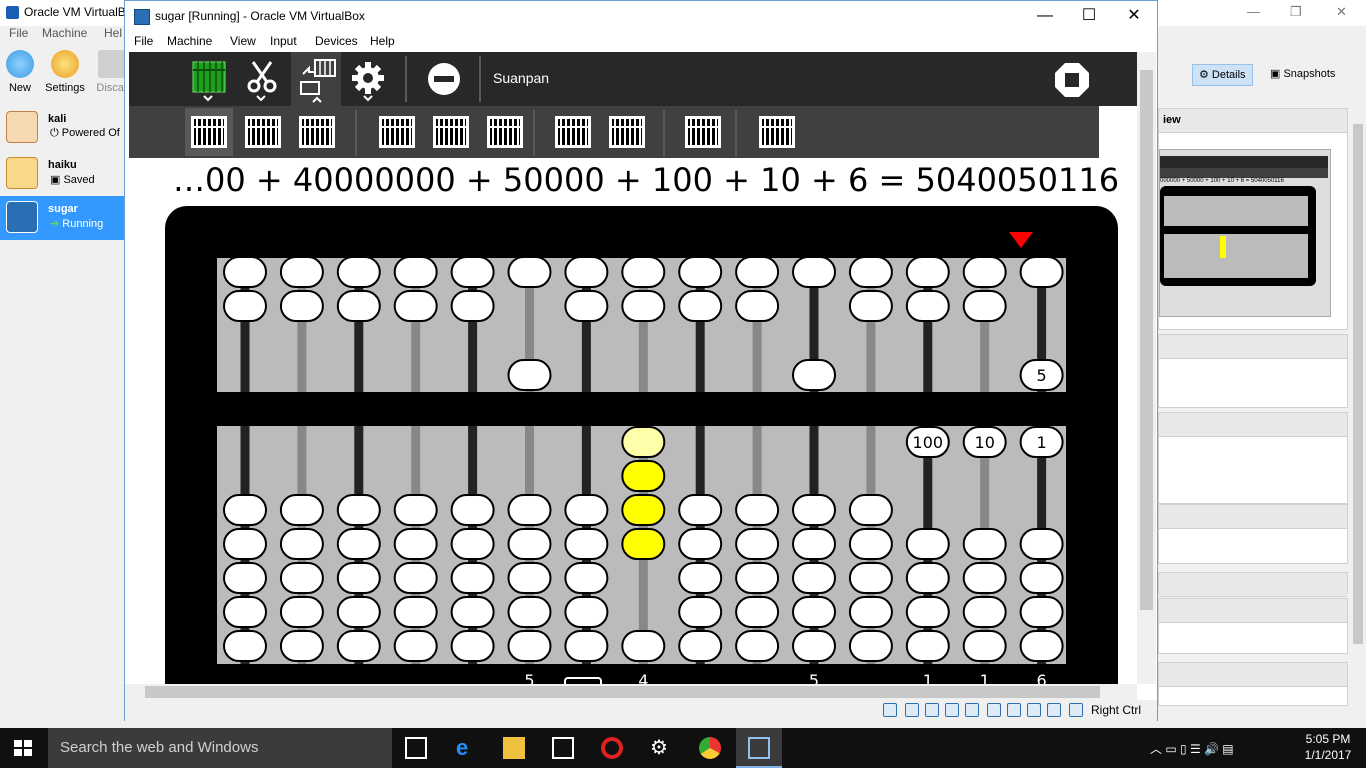 The width and height of the screenshot is (1366, 768). I want to click on customize-button, so click(368, 81).